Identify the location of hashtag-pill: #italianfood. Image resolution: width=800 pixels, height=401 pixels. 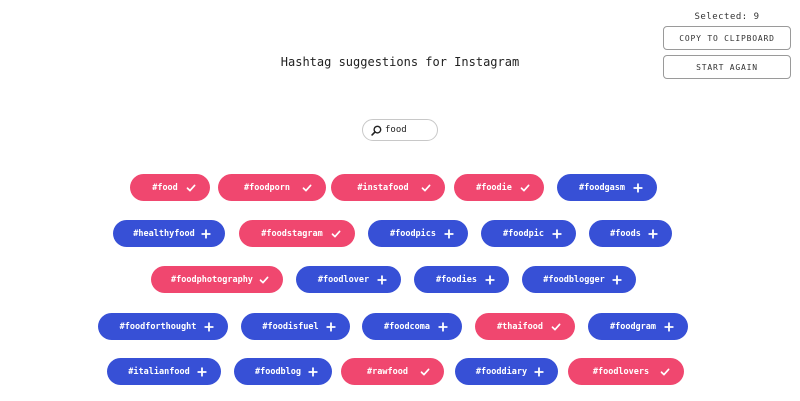
(164, 371).